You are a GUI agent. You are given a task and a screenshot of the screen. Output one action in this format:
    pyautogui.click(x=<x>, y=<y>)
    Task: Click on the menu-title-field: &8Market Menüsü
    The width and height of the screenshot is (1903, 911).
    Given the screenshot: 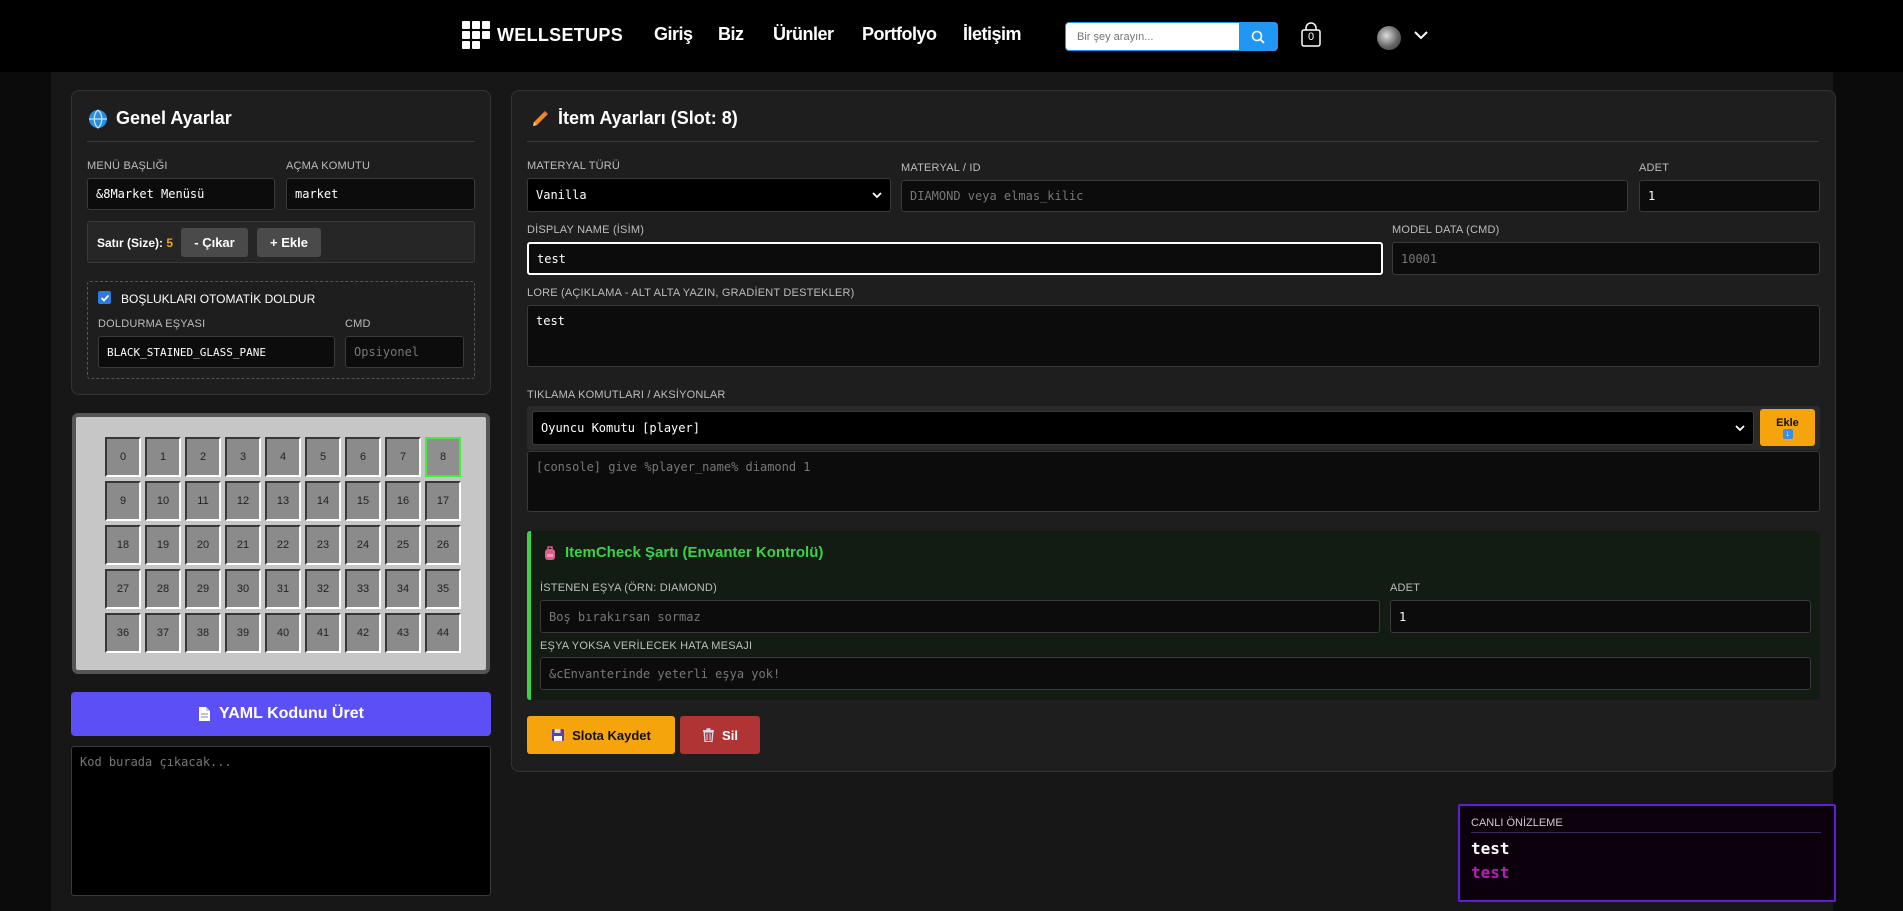 What is the action you would take?
    pyautogui.click(x=181, y=194)
    